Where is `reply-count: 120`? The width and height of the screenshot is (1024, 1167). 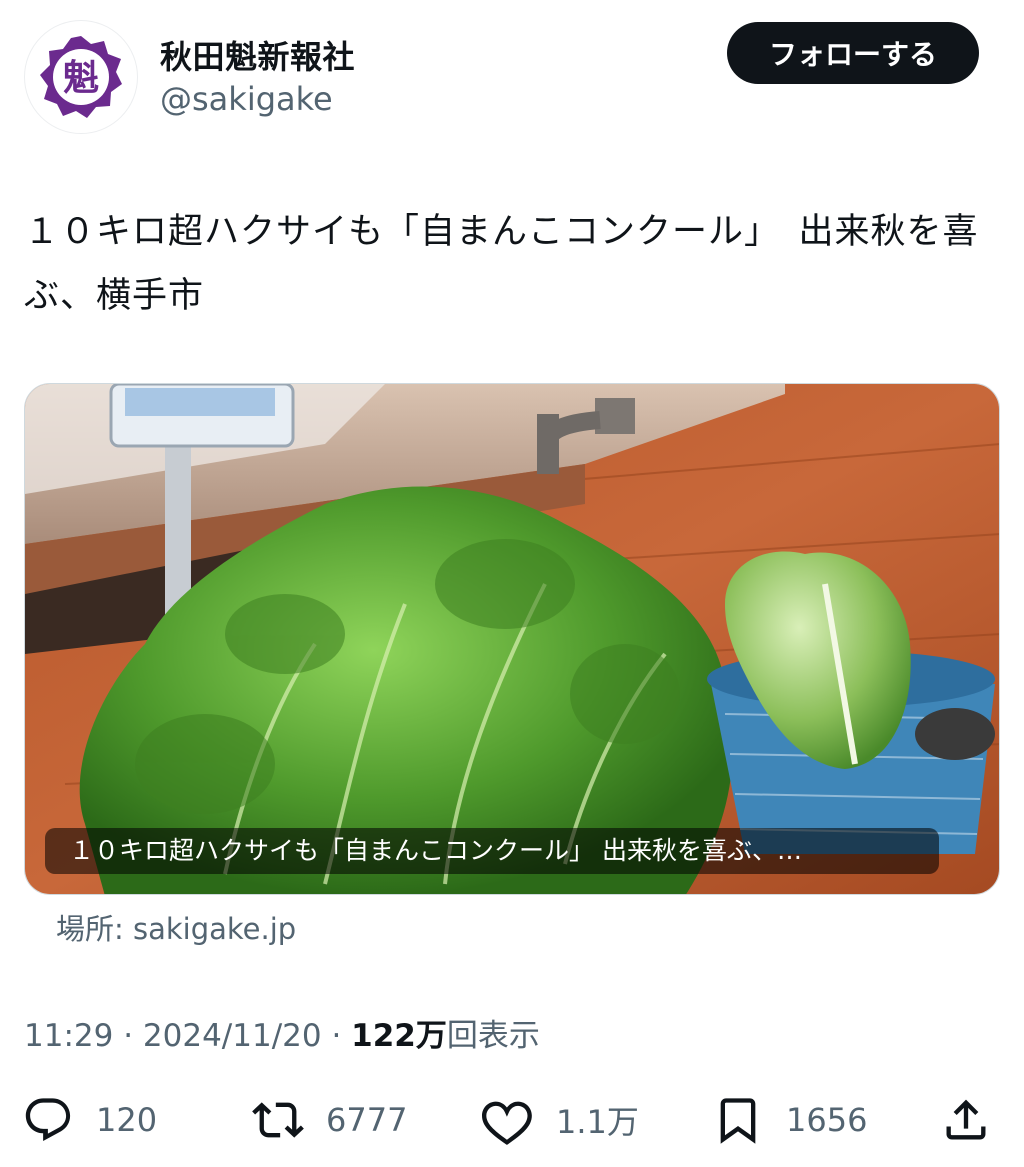 reply-count: 120 is located at coordinates (127, 1120).